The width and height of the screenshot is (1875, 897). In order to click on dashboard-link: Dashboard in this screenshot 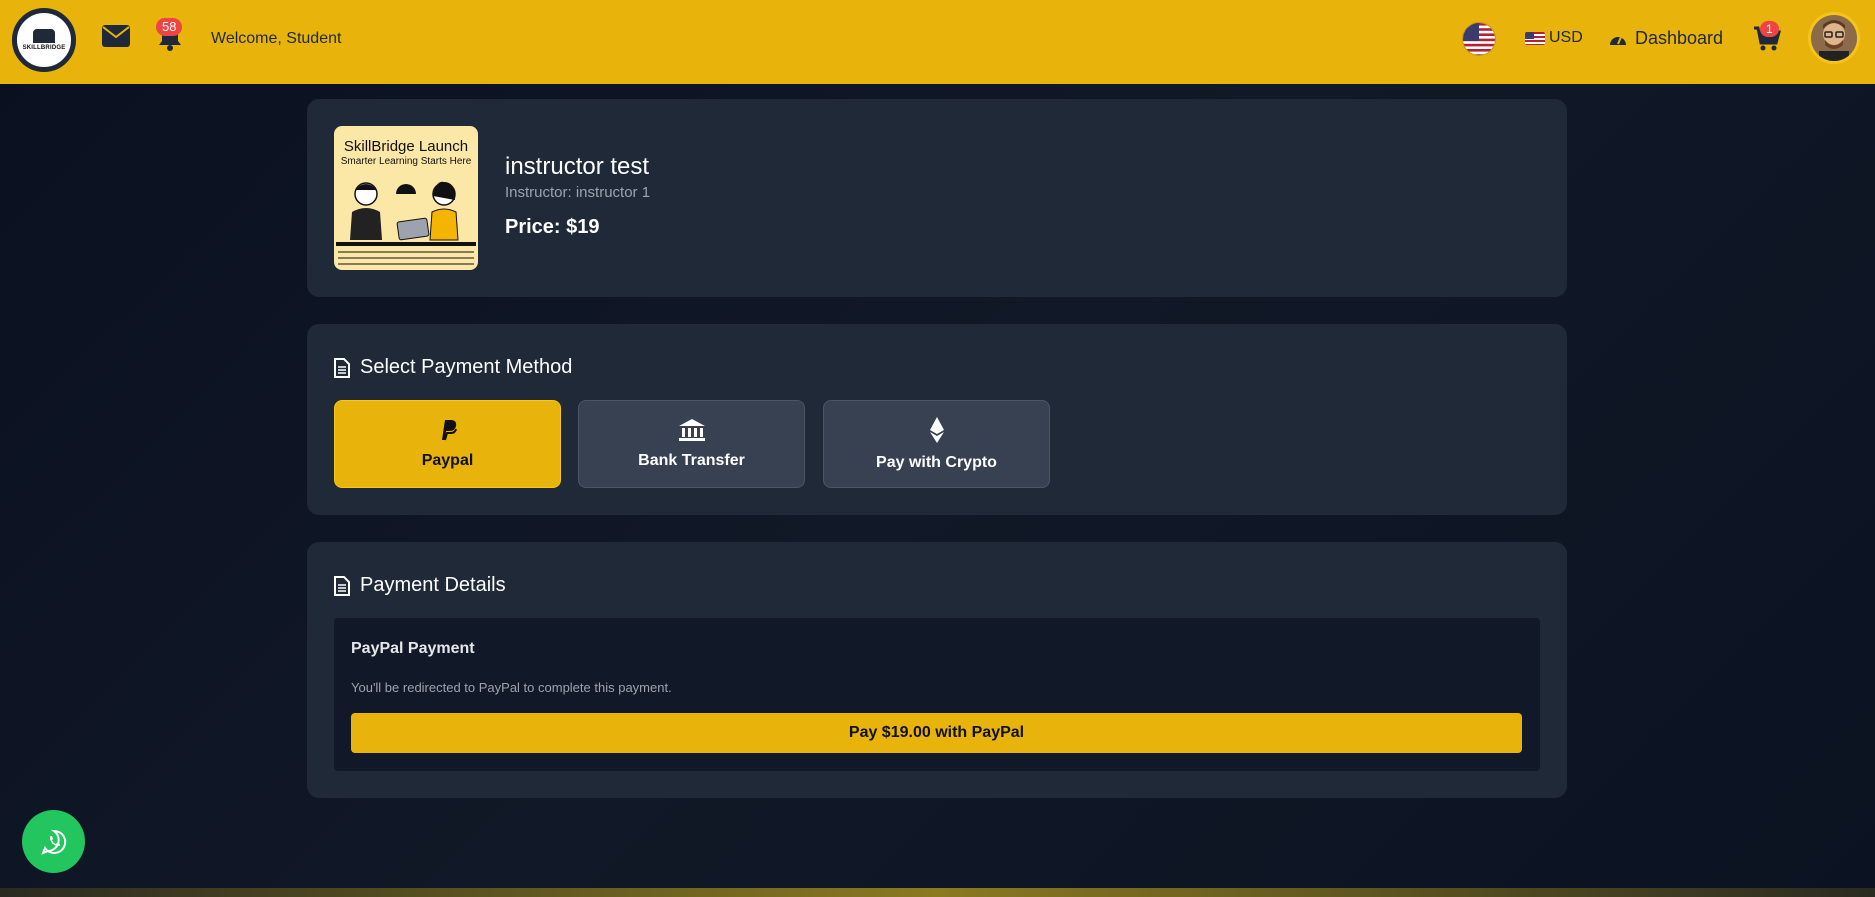, I will do `click(1666, 38)`.